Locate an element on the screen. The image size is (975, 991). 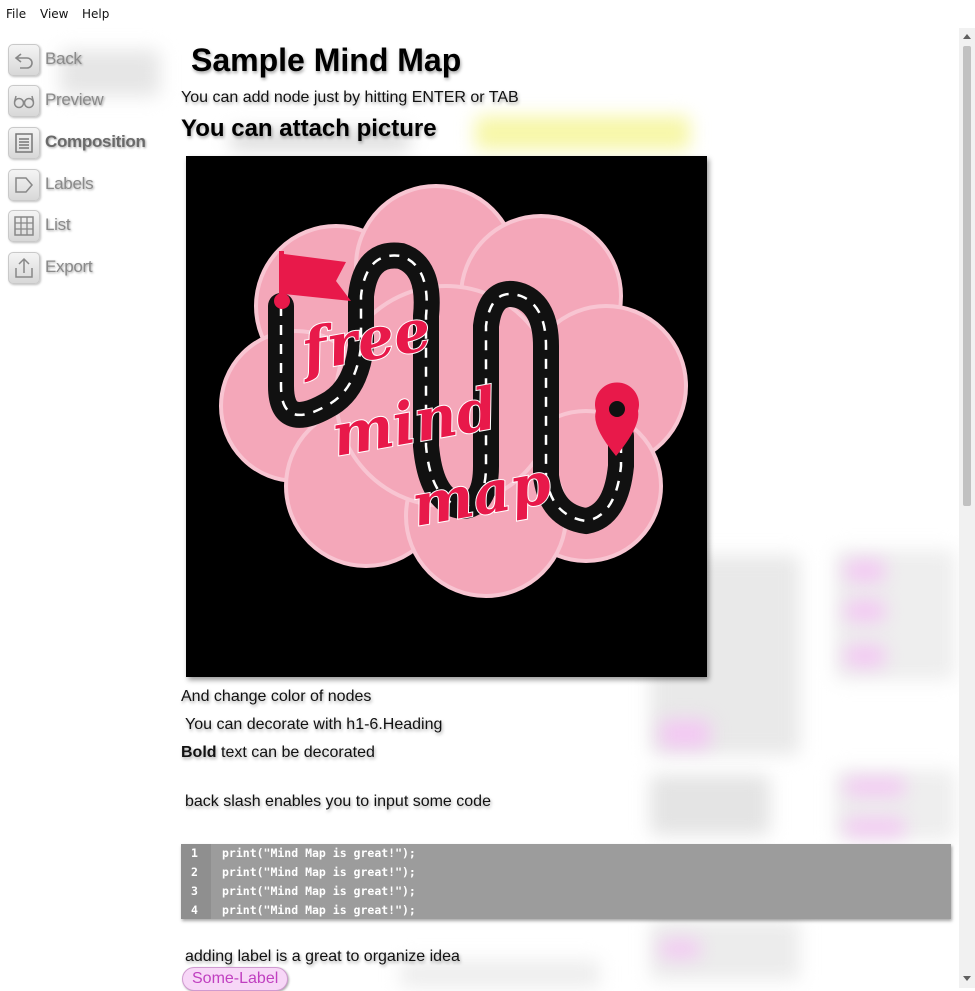
attach-heading: You can attach picture is located at coordinates (309, 128).